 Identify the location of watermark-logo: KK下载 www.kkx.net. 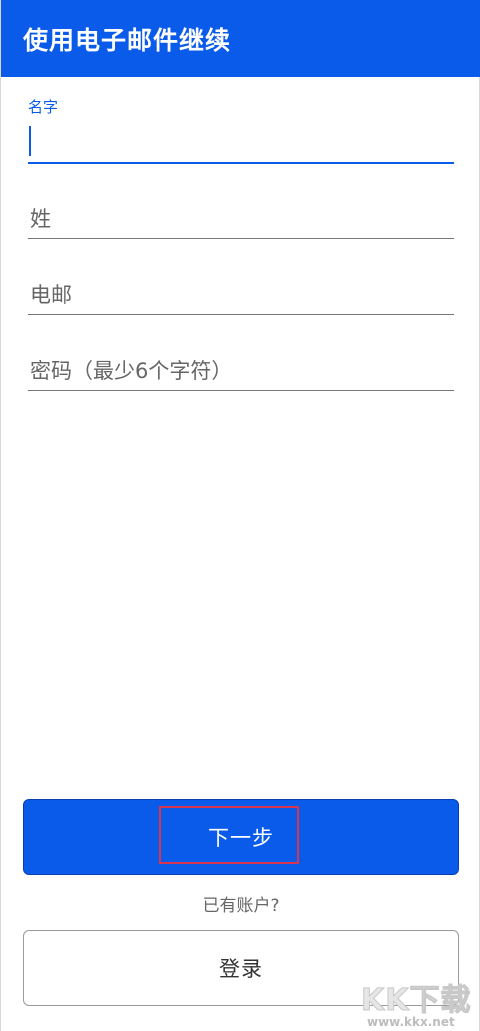
(418, 1003).